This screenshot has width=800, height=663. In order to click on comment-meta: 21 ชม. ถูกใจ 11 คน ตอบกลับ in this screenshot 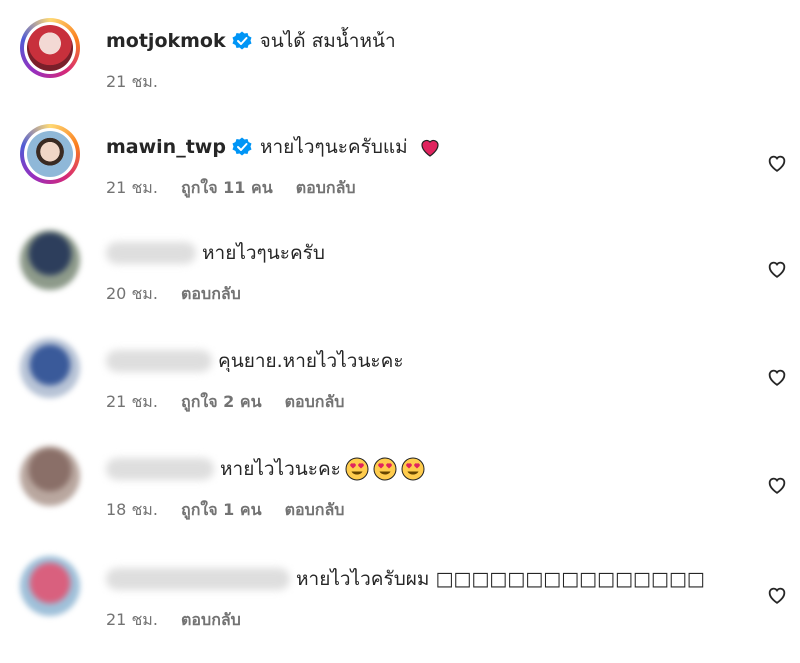, I will do `click(240, 188)`.